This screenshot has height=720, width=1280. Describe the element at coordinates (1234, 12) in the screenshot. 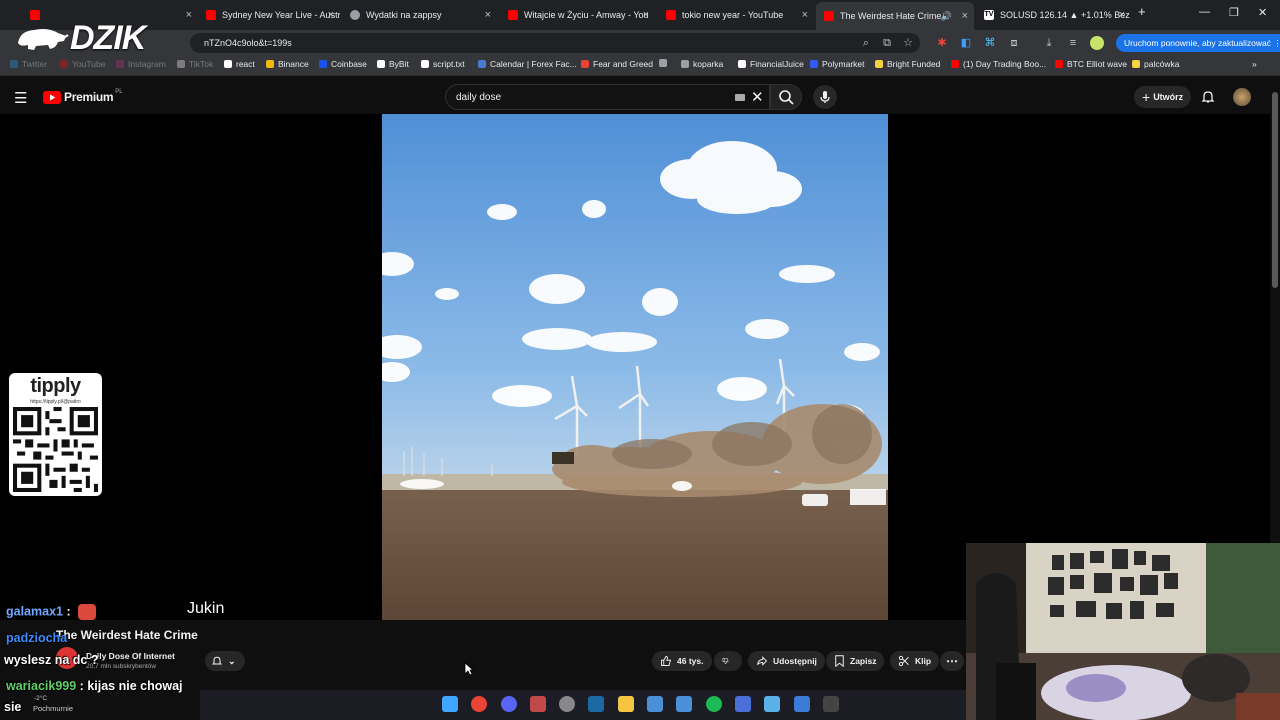

I see `restore-icon: ❐` at that location.